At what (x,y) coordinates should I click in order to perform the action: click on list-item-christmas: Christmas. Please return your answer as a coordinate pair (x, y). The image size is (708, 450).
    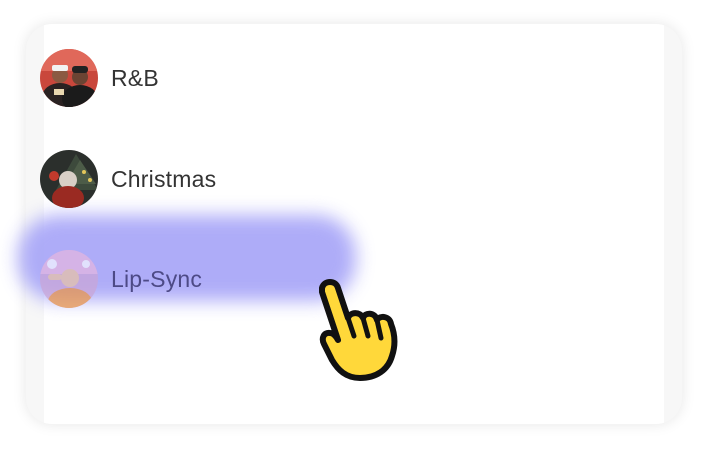
    Looking at the image, I should click on (128, 179).